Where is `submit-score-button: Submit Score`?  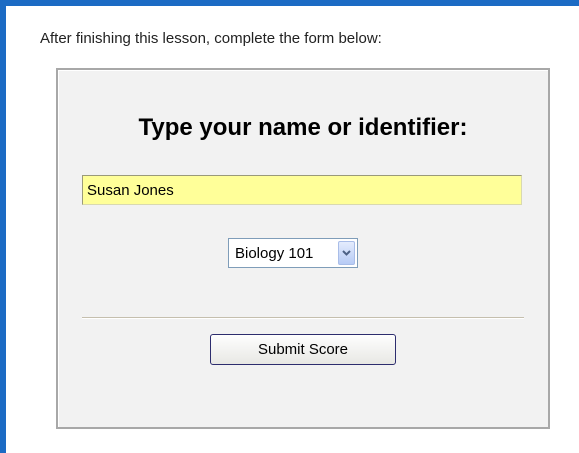 submit-score-button: Submit Score is located at coordinates (303, 349).